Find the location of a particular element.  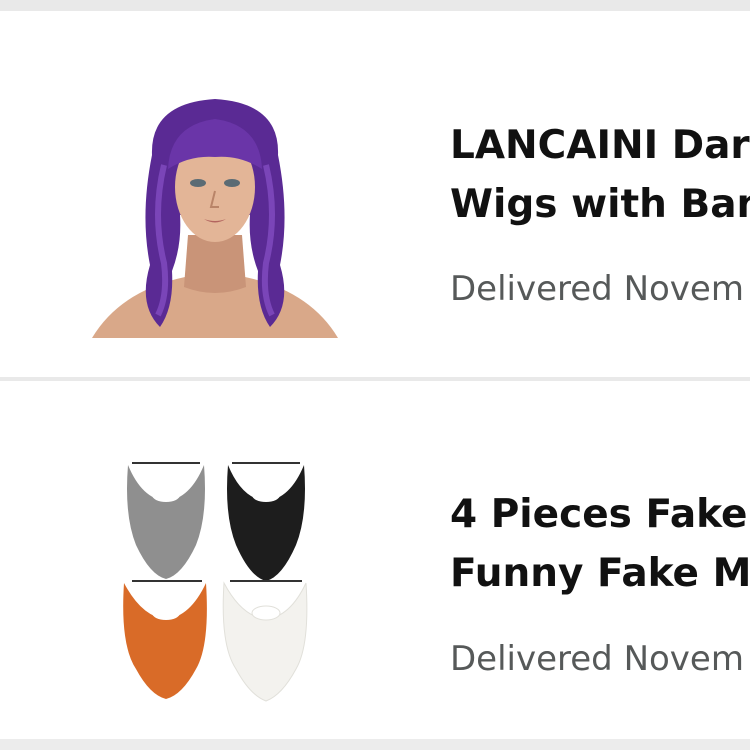

product-title-line-1: LANCAINI Dar is located at coordinates (600, 145).